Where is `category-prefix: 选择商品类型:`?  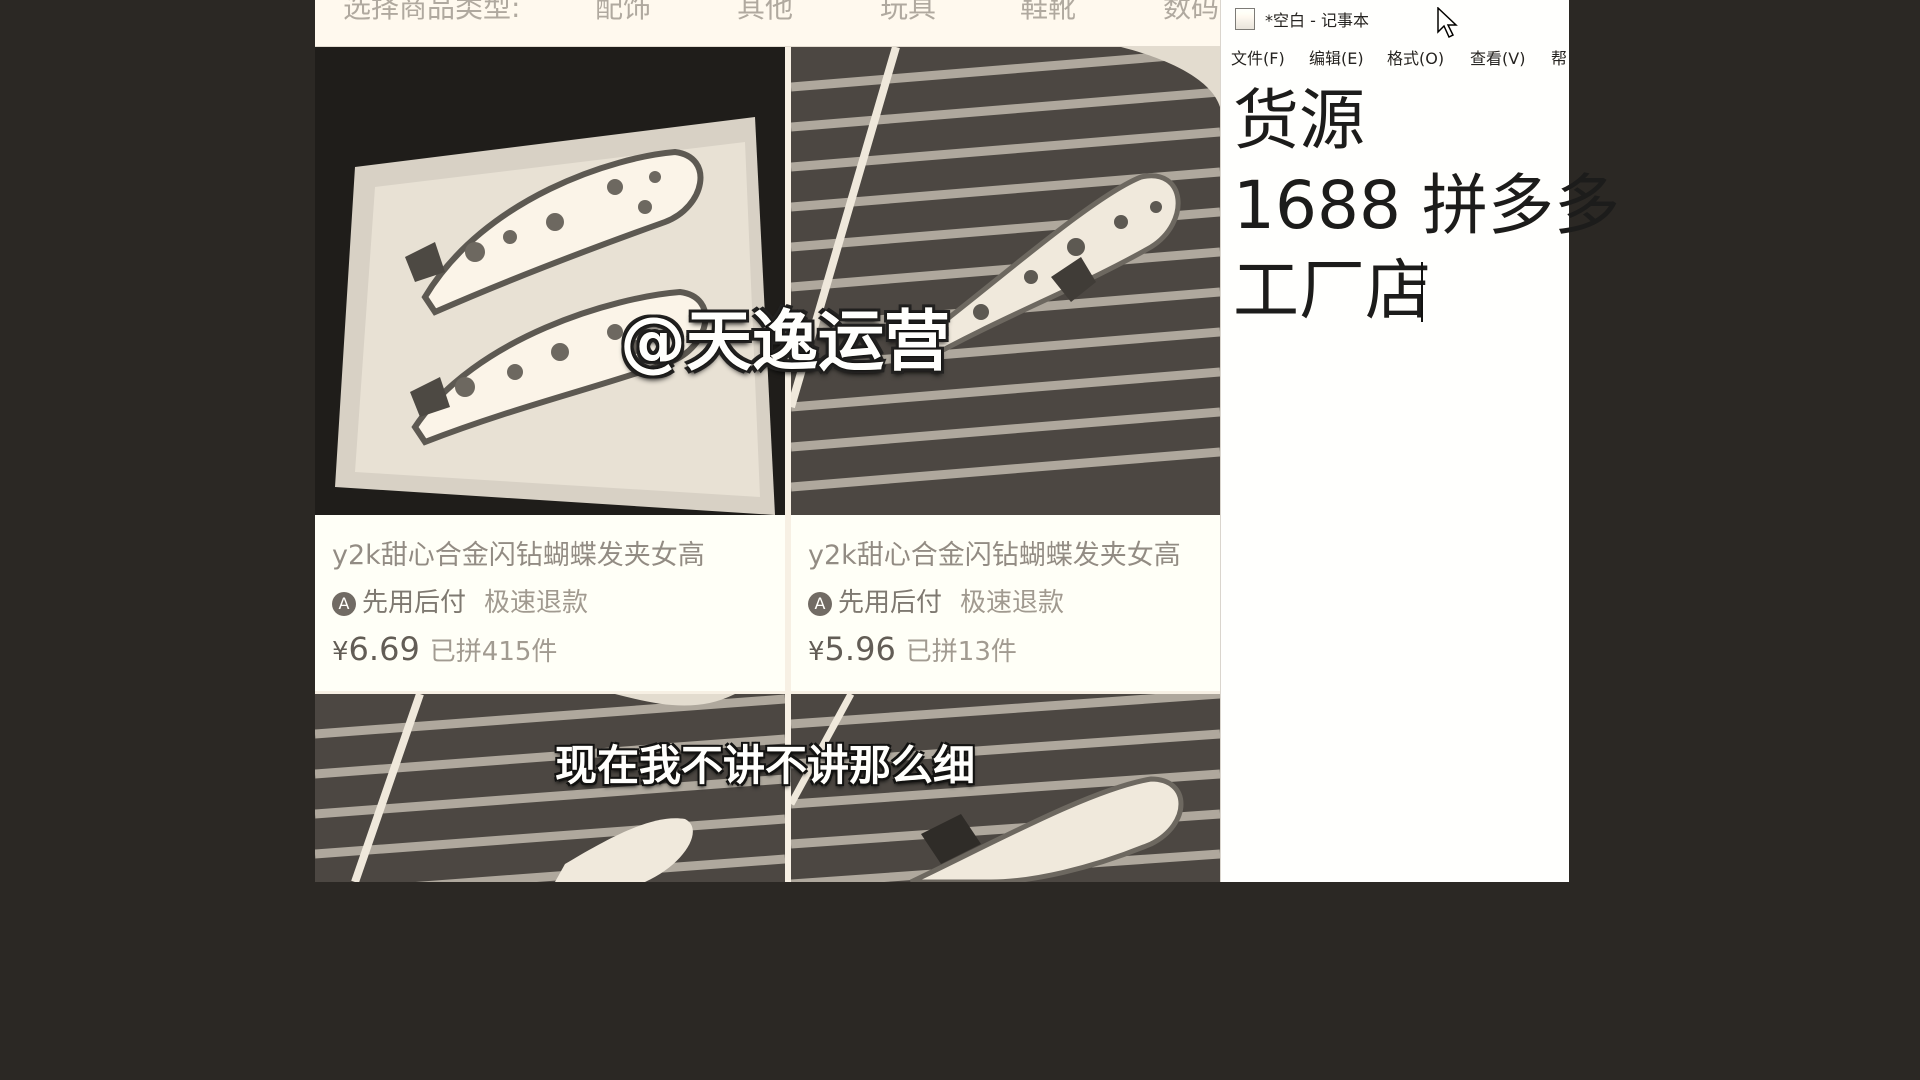
category-prefix: 选择商品类型: is located at coordinates (432, 12).